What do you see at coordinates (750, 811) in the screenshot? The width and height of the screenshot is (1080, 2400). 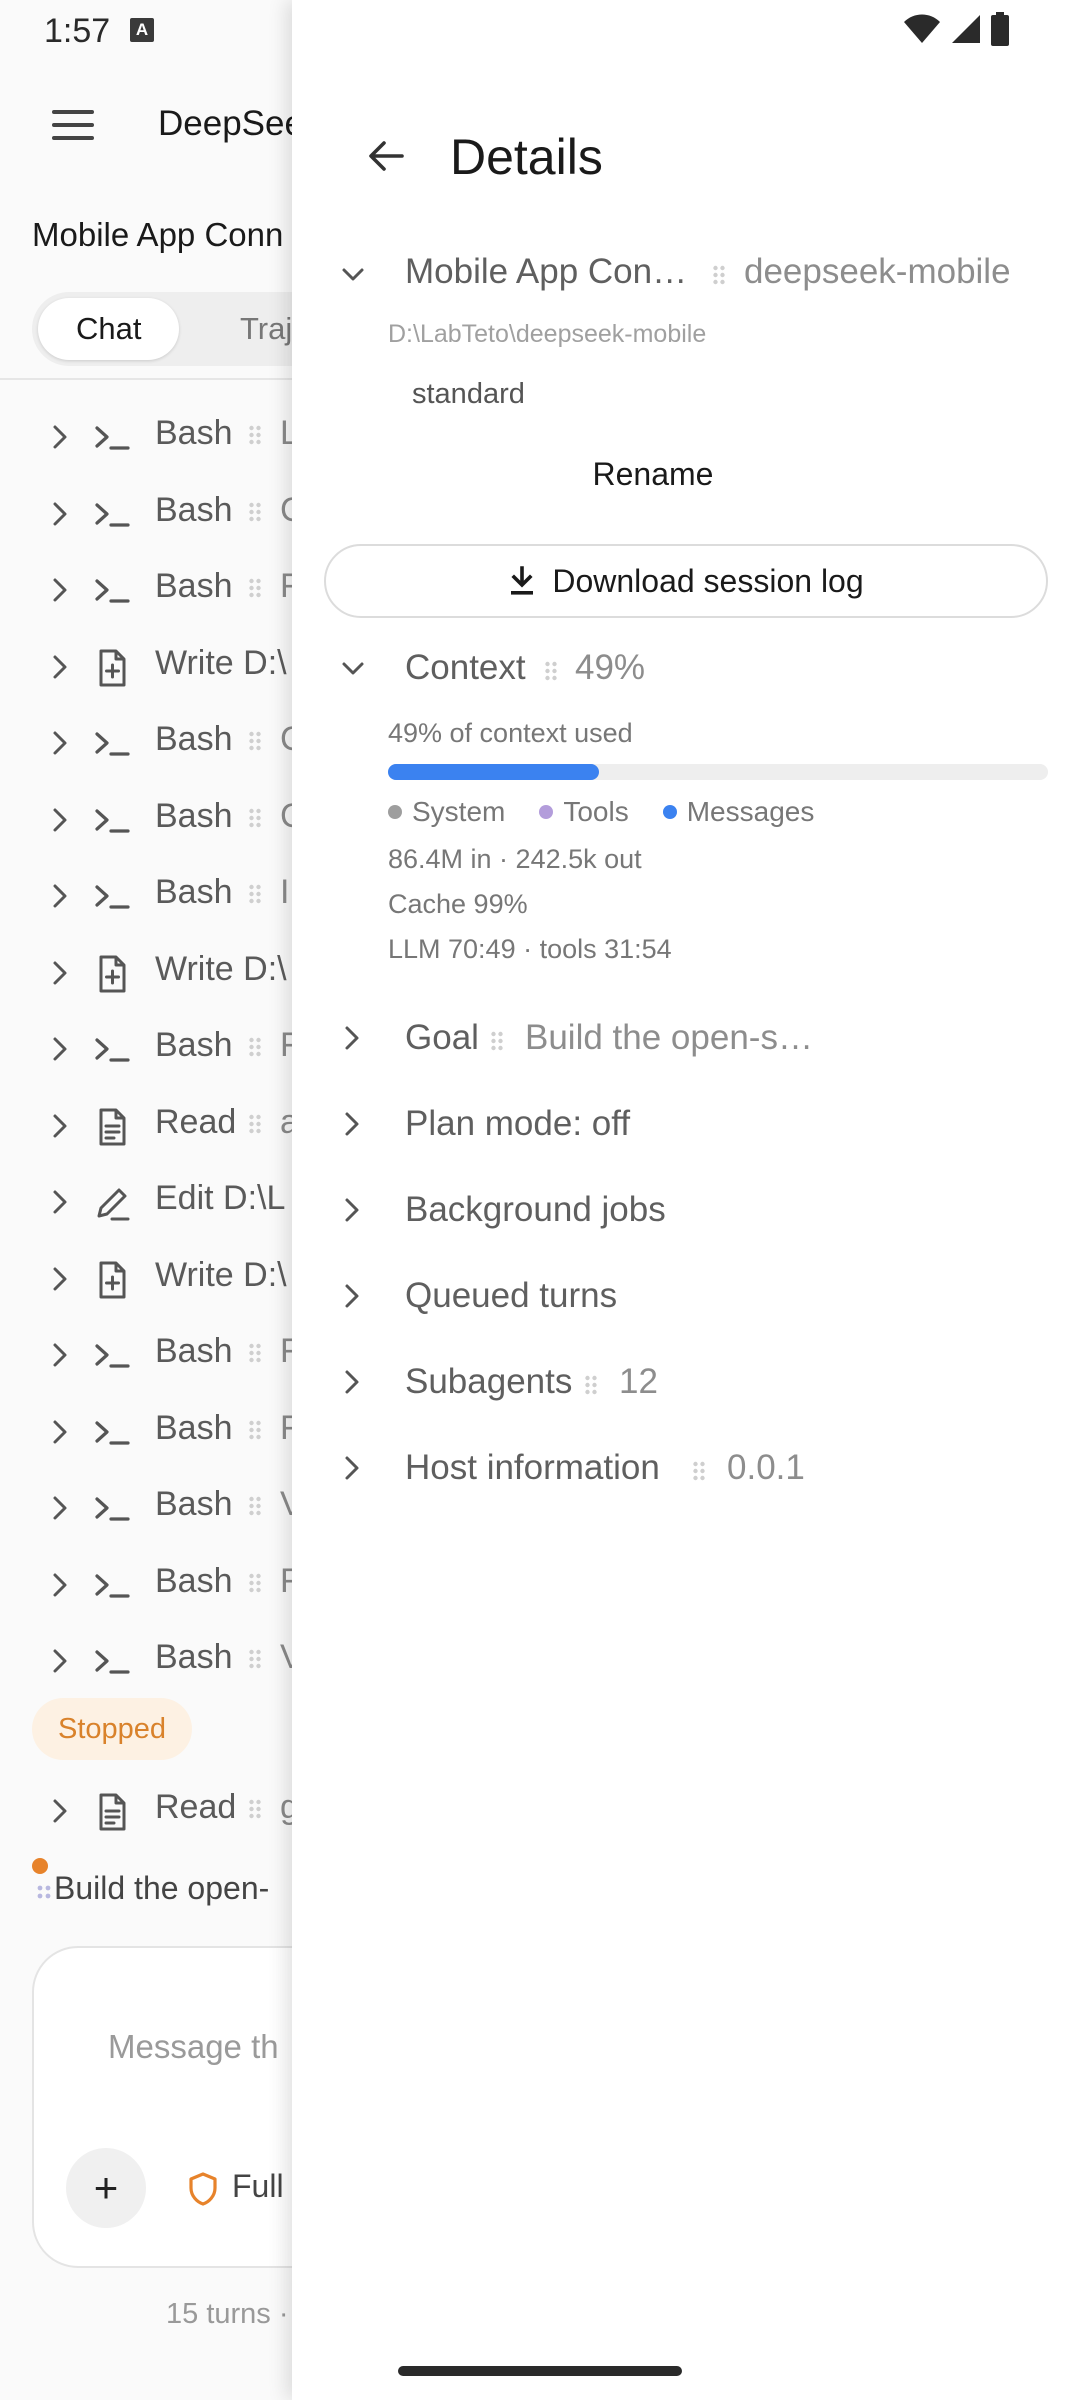 I see `legend-label: Messages` at bounding box center [750, 811].